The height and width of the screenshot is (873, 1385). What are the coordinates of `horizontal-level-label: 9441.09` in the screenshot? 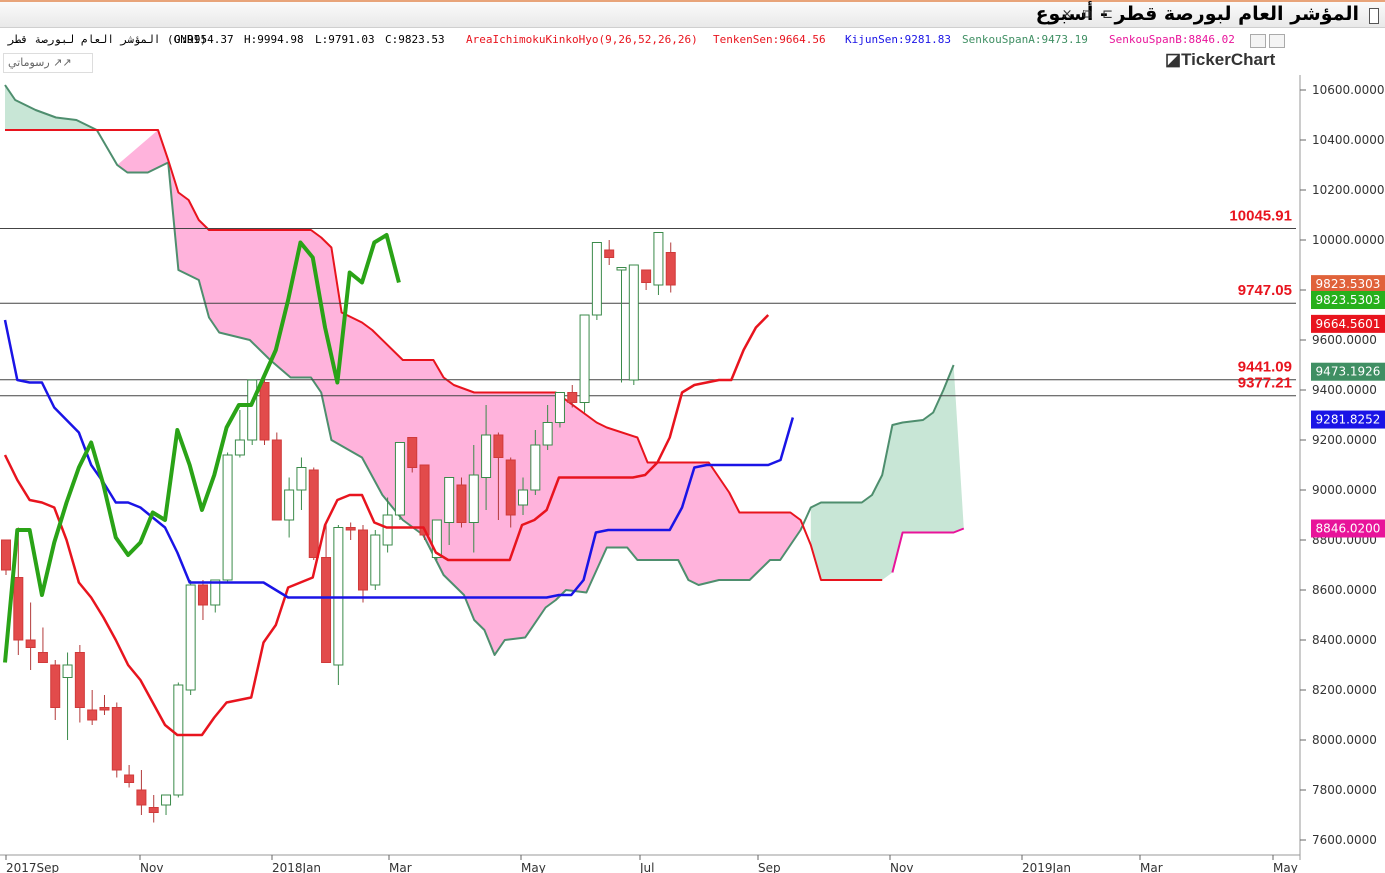 It's located at (1265, 367).